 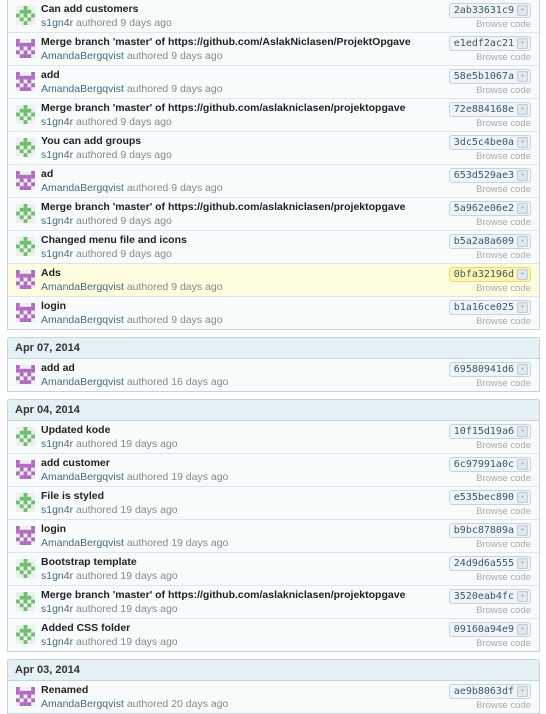 I want to click on commit-sha-button: b5a2a8a609 •, so click(x=489, y=241).